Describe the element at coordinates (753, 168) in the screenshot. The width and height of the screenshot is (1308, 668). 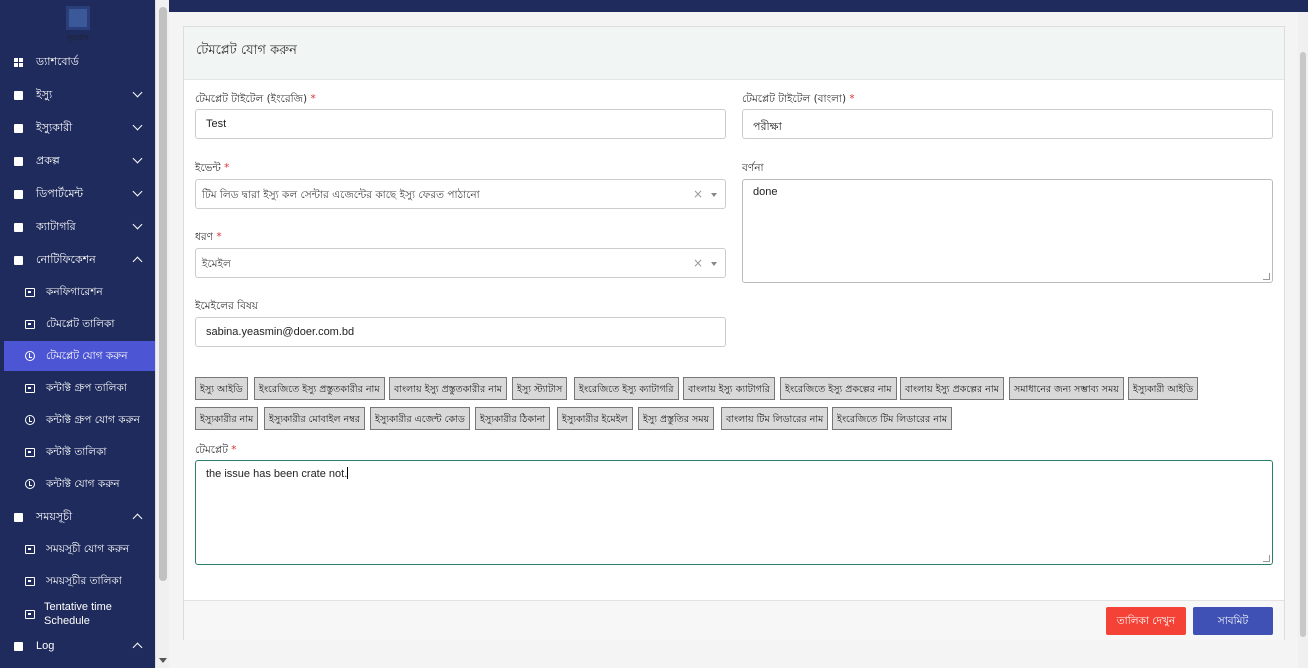
I see `description-label: বর্ণনা` at that location.